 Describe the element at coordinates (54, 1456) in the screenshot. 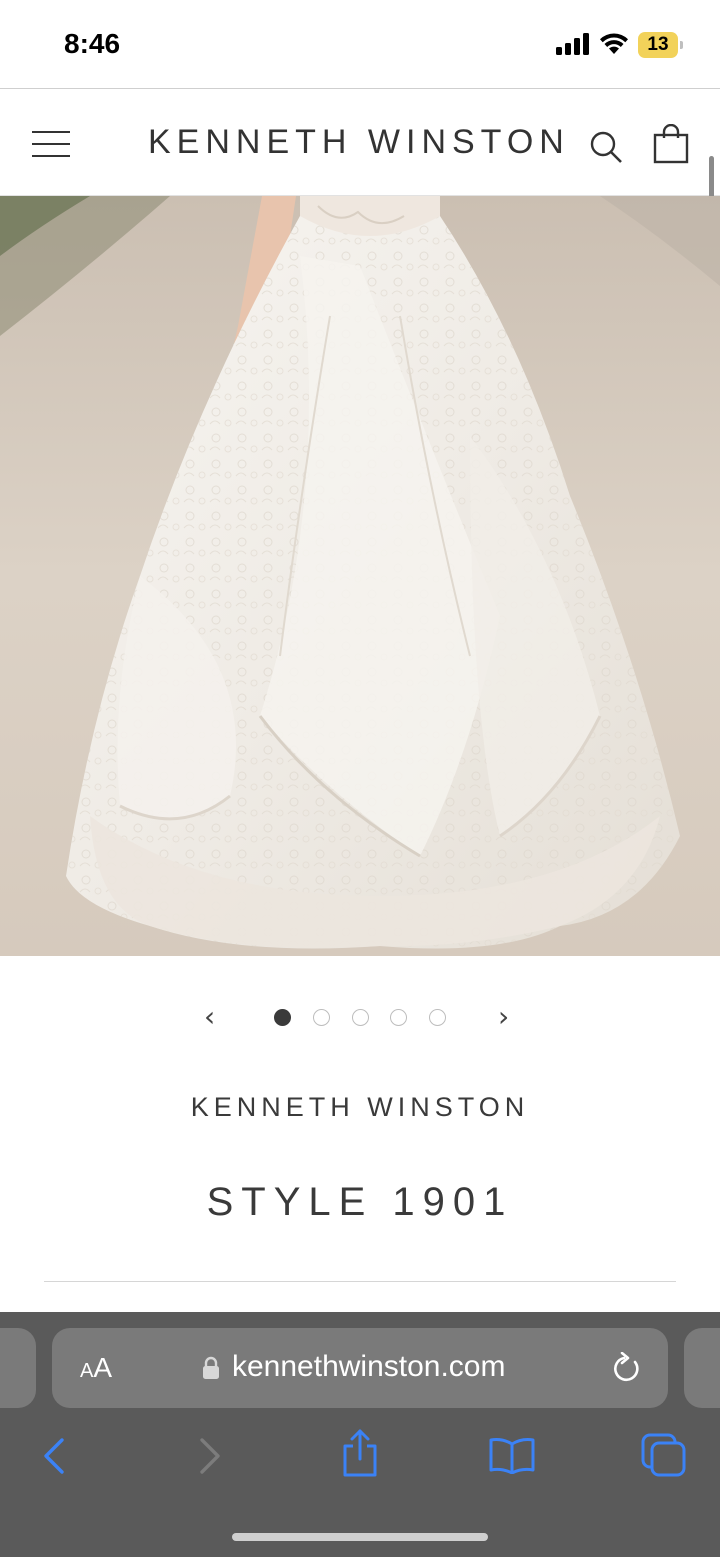

I see `back-icon` at that location.